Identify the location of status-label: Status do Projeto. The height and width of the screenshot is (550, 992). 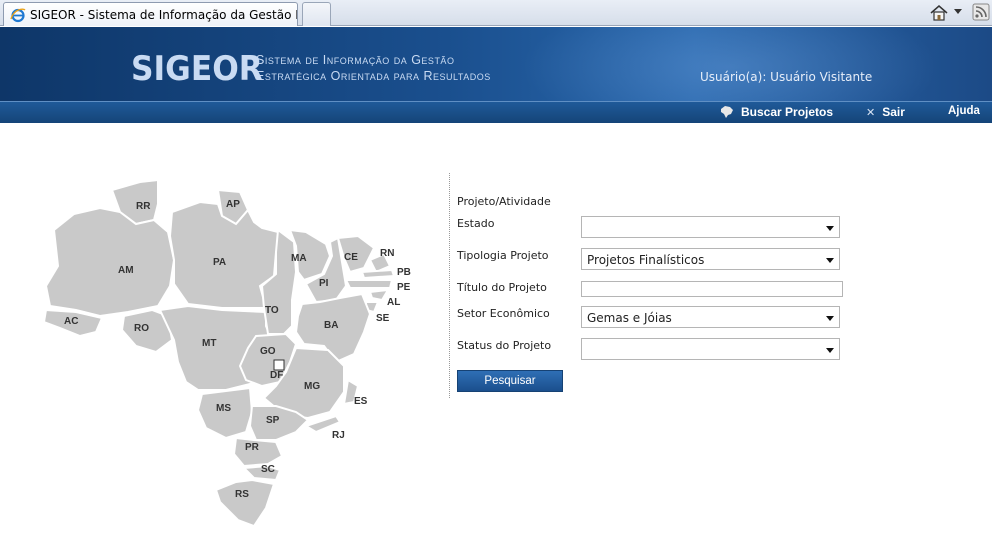
(504, 345).